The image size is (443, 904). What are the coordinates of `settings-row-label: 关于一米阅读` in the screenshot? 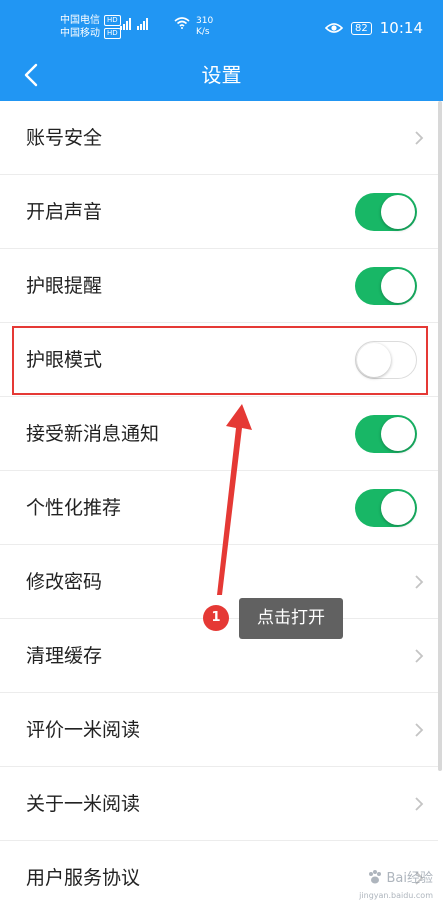 It's located at (83, 804).